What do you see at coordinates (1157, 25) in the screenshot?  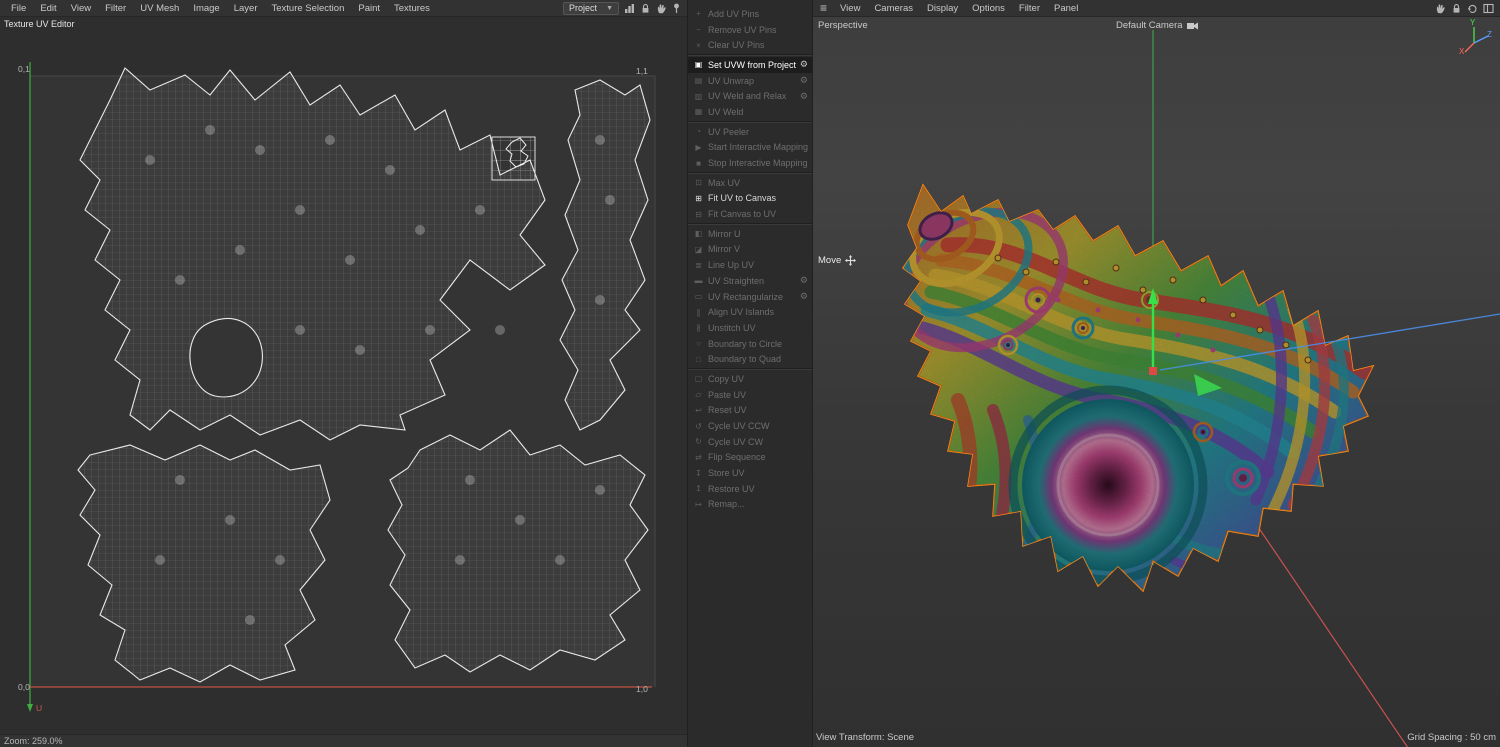 I see `camera-label: Default Camera` at bounding box center [1157, 25].